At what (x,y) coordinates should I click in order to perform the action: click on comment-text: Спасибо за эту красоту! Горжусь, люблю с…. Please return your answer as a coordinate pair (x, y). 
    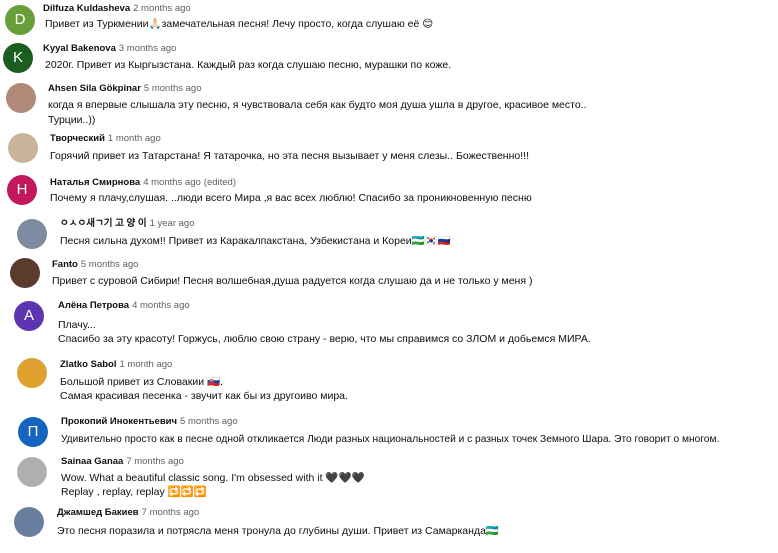
    Looking at the image, I should click on (324, 339).